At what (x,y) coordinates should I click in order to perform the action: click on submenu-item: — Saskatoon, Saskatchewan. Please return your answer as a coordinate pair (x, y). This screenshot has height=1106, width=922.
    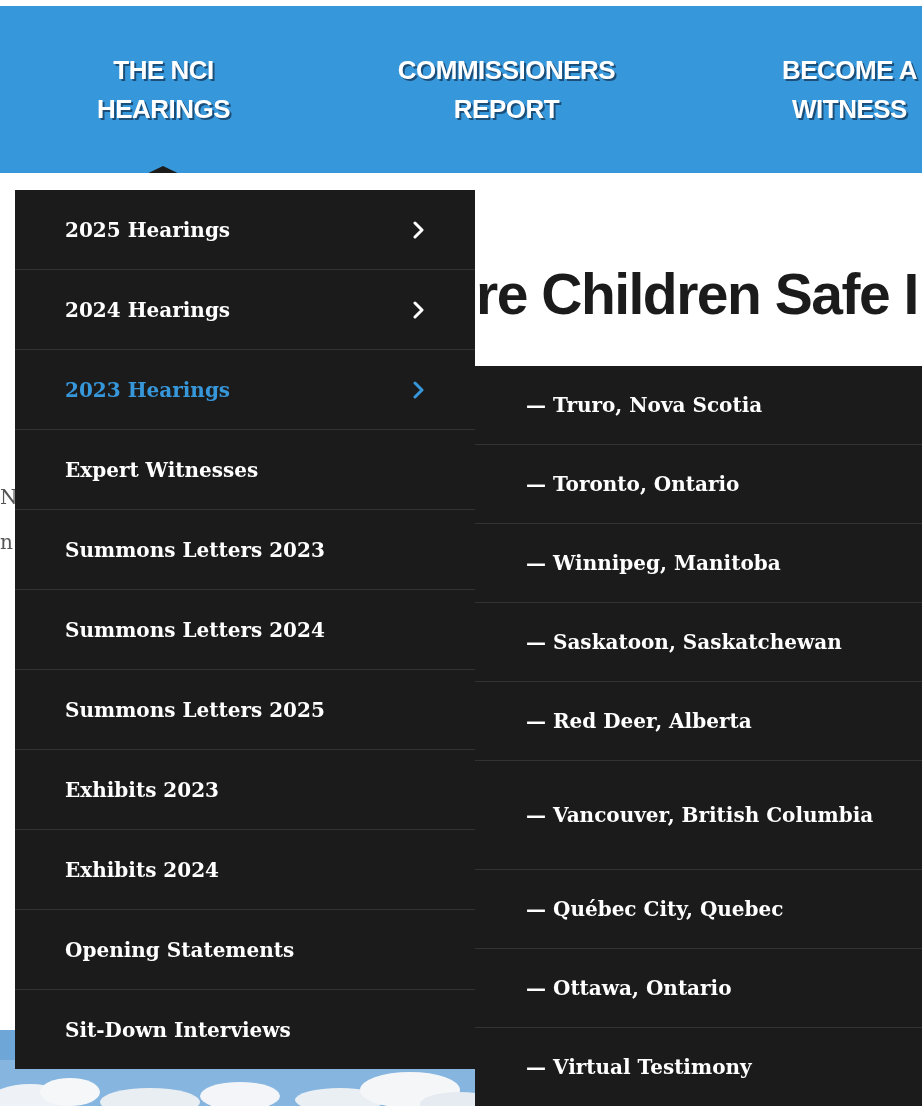
    Looking at the image, I should click on (698, 642).